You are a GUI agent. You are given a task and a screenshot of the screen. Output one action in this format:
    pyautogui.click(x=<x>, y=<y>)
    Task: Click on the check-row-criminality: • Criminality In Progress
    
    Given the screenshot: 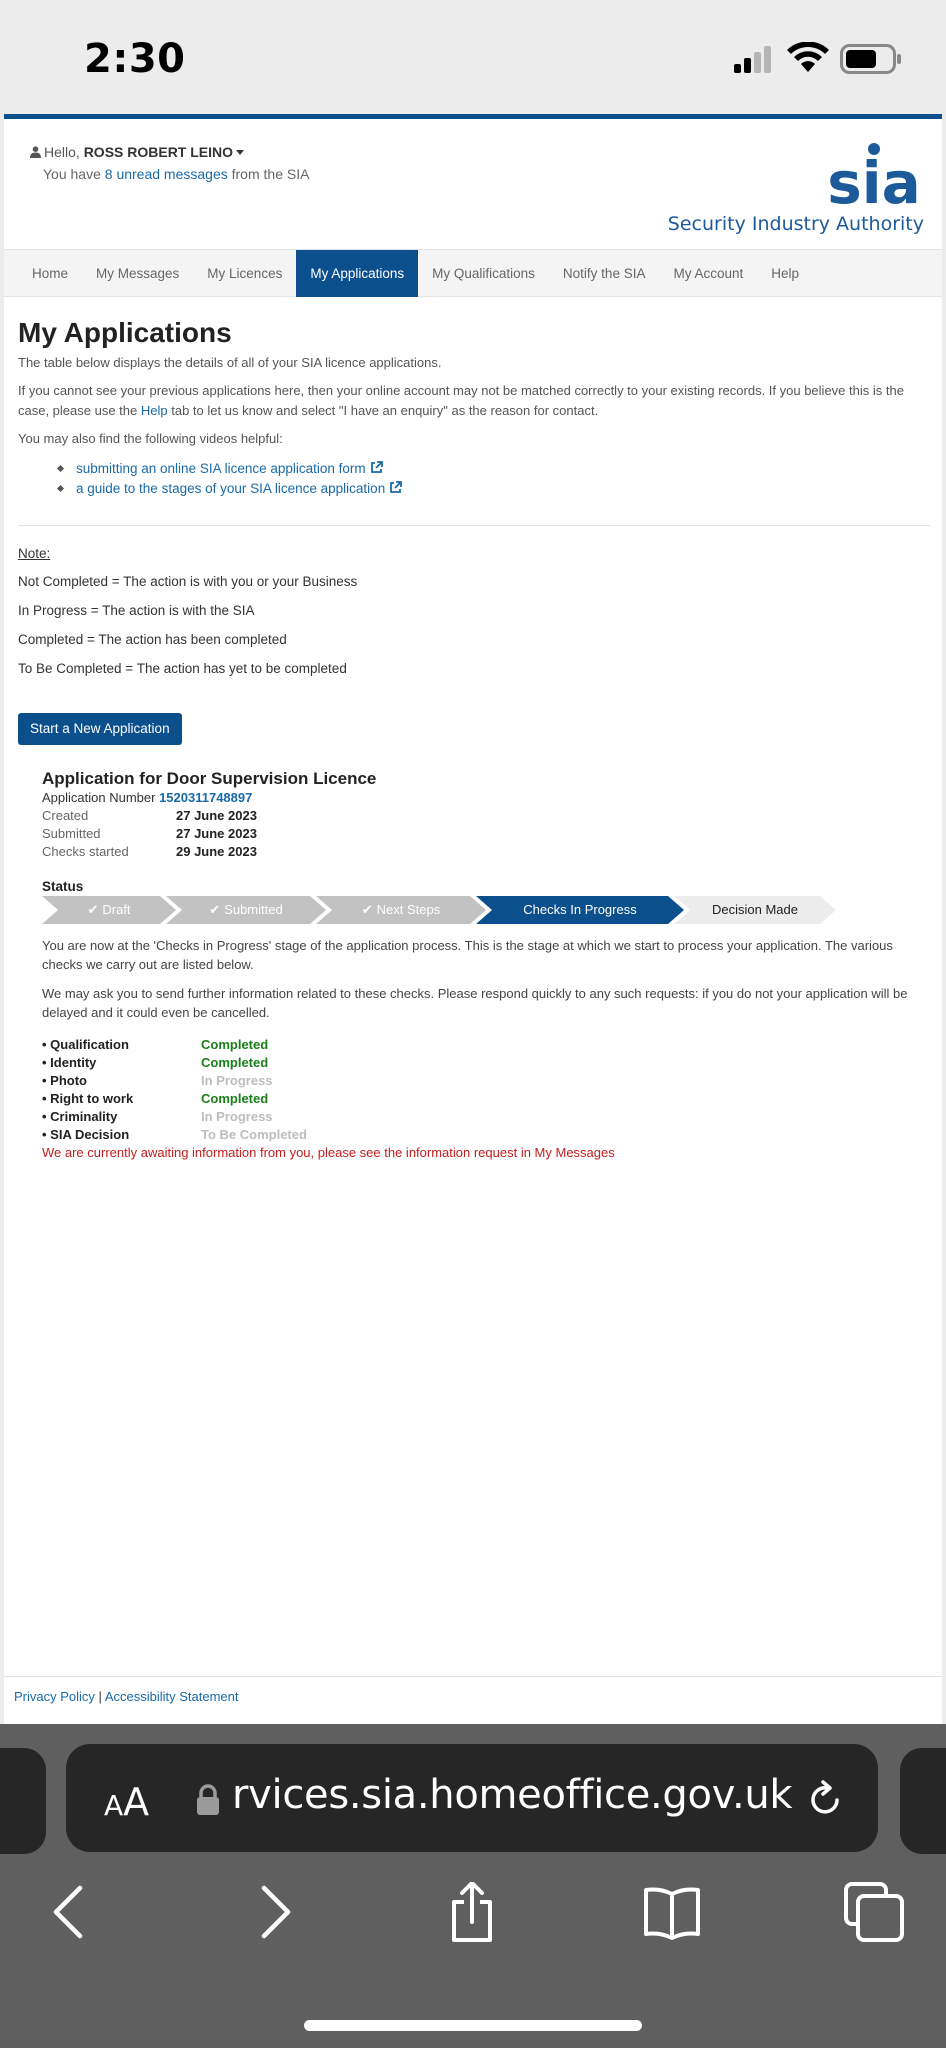 What is the action you would take?
    pyautogui.click(x=477, y=1117)
    